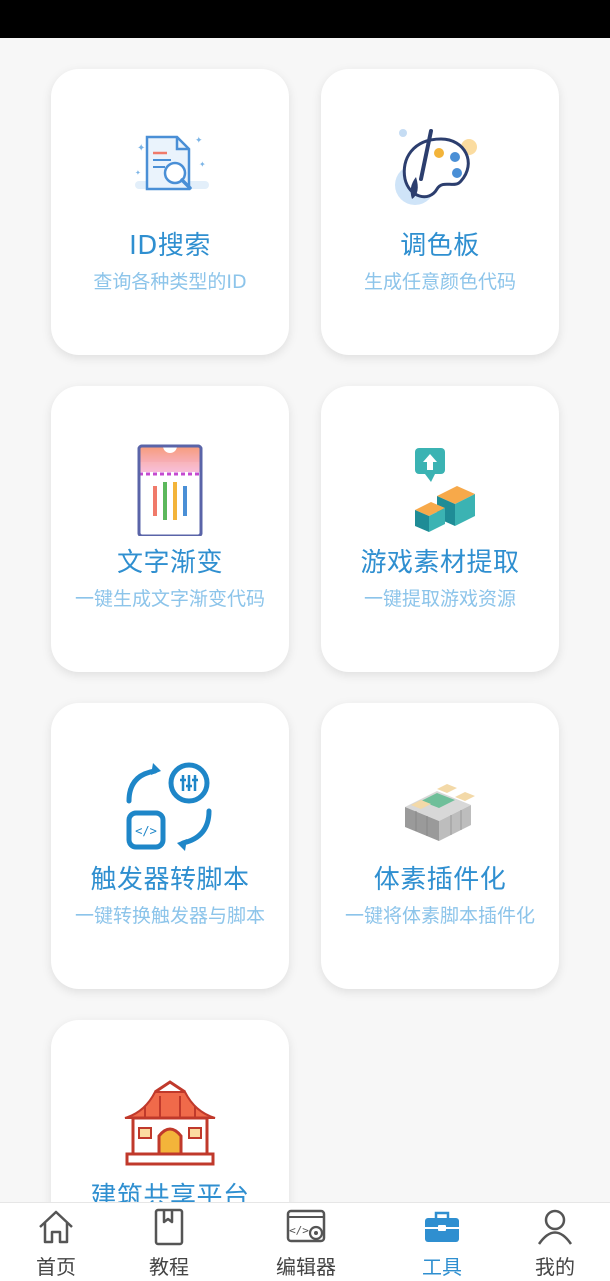 This screenshot has width=610, height=1281. Describe the element at coordinates (170, 246) in the screenshot. I see `tool-title: ID搜索` at that location.